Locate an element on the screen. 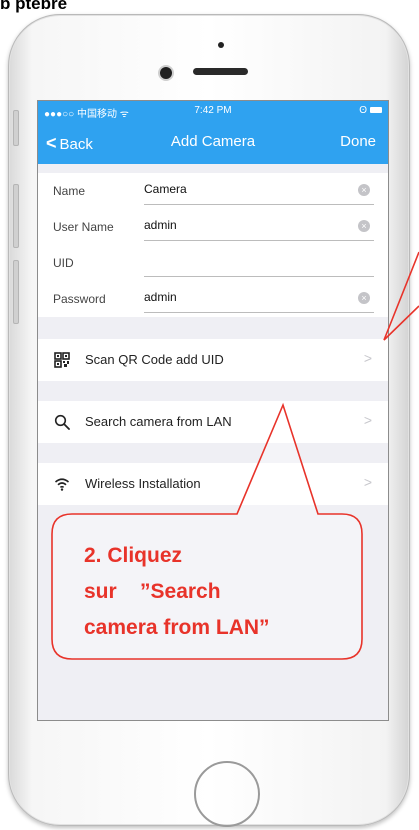 This screenshot has height=830, width=419. username-field: admin is located at coordinates (160, 225).